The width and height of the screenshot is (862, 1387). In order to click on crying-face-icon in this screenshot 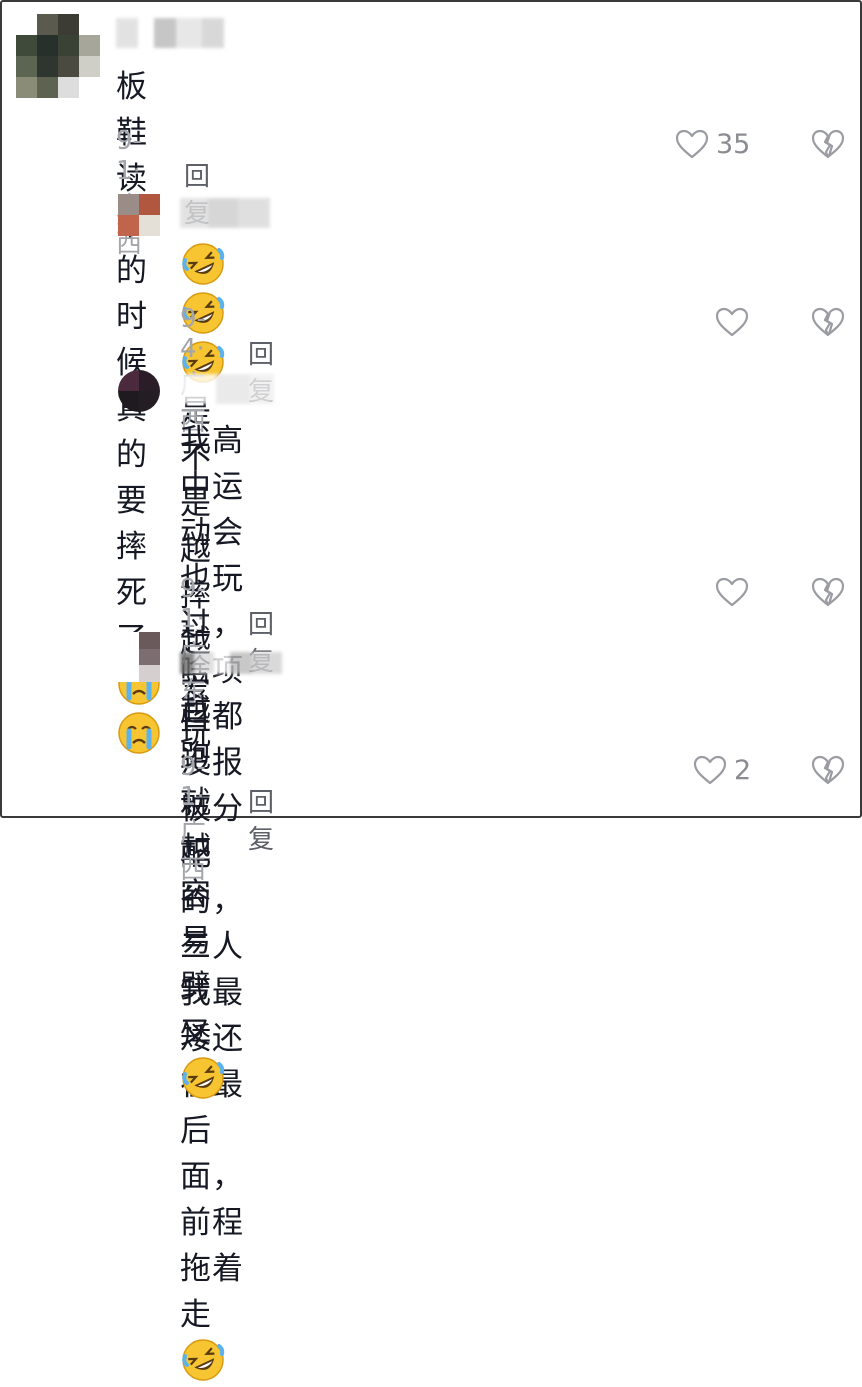, I will do `click(139, 733)`.